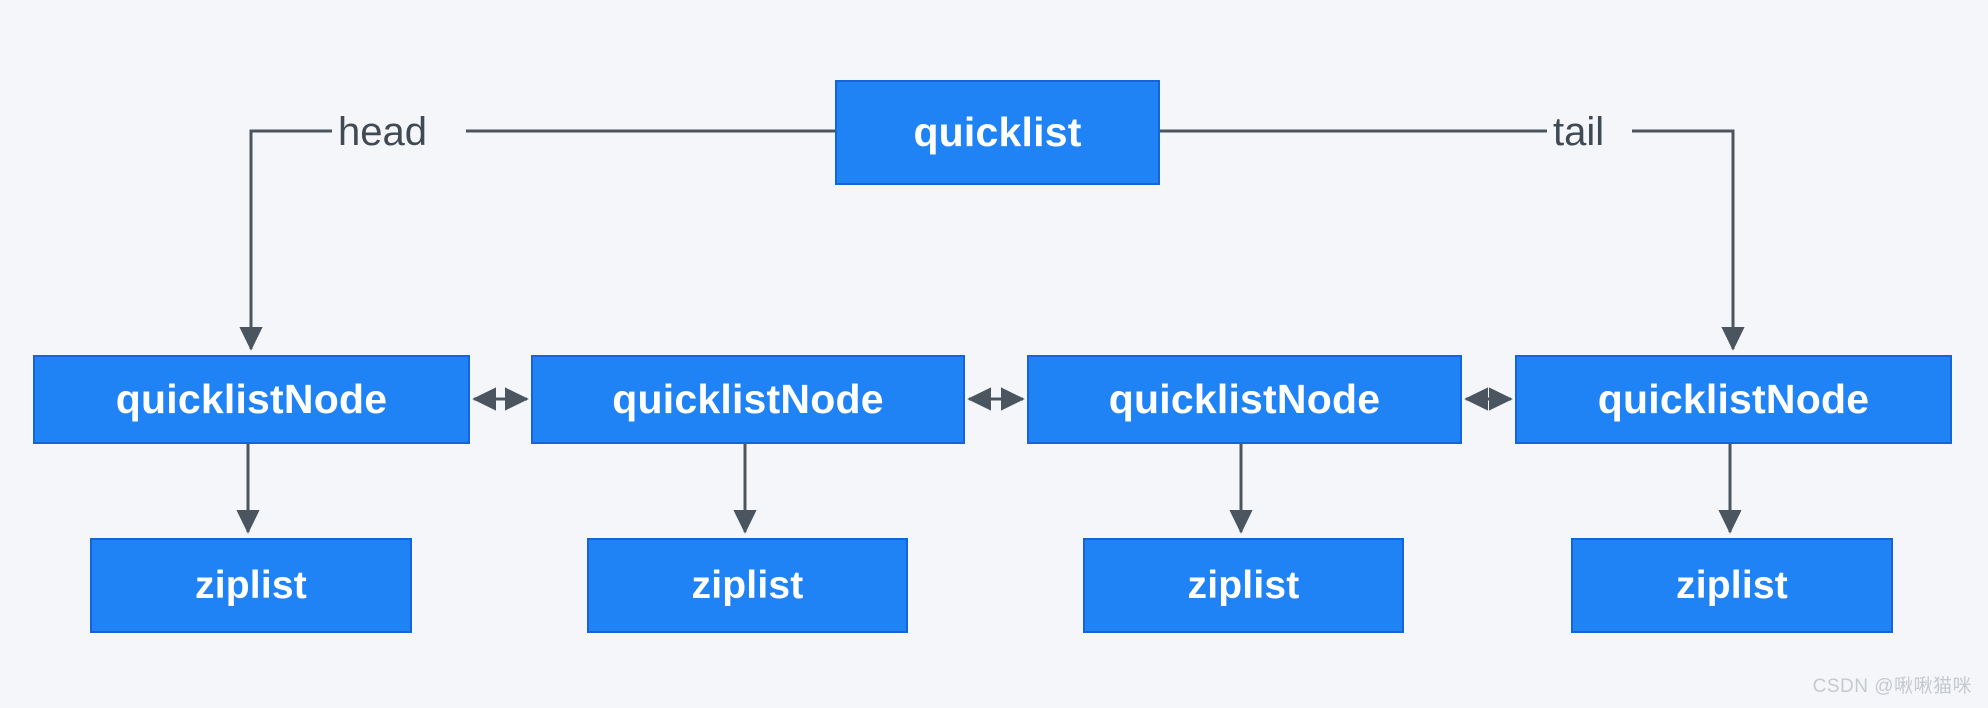 The image size is (1988, 708). I want to click on quicklist-root-box: quicklist, so click(997, 132).